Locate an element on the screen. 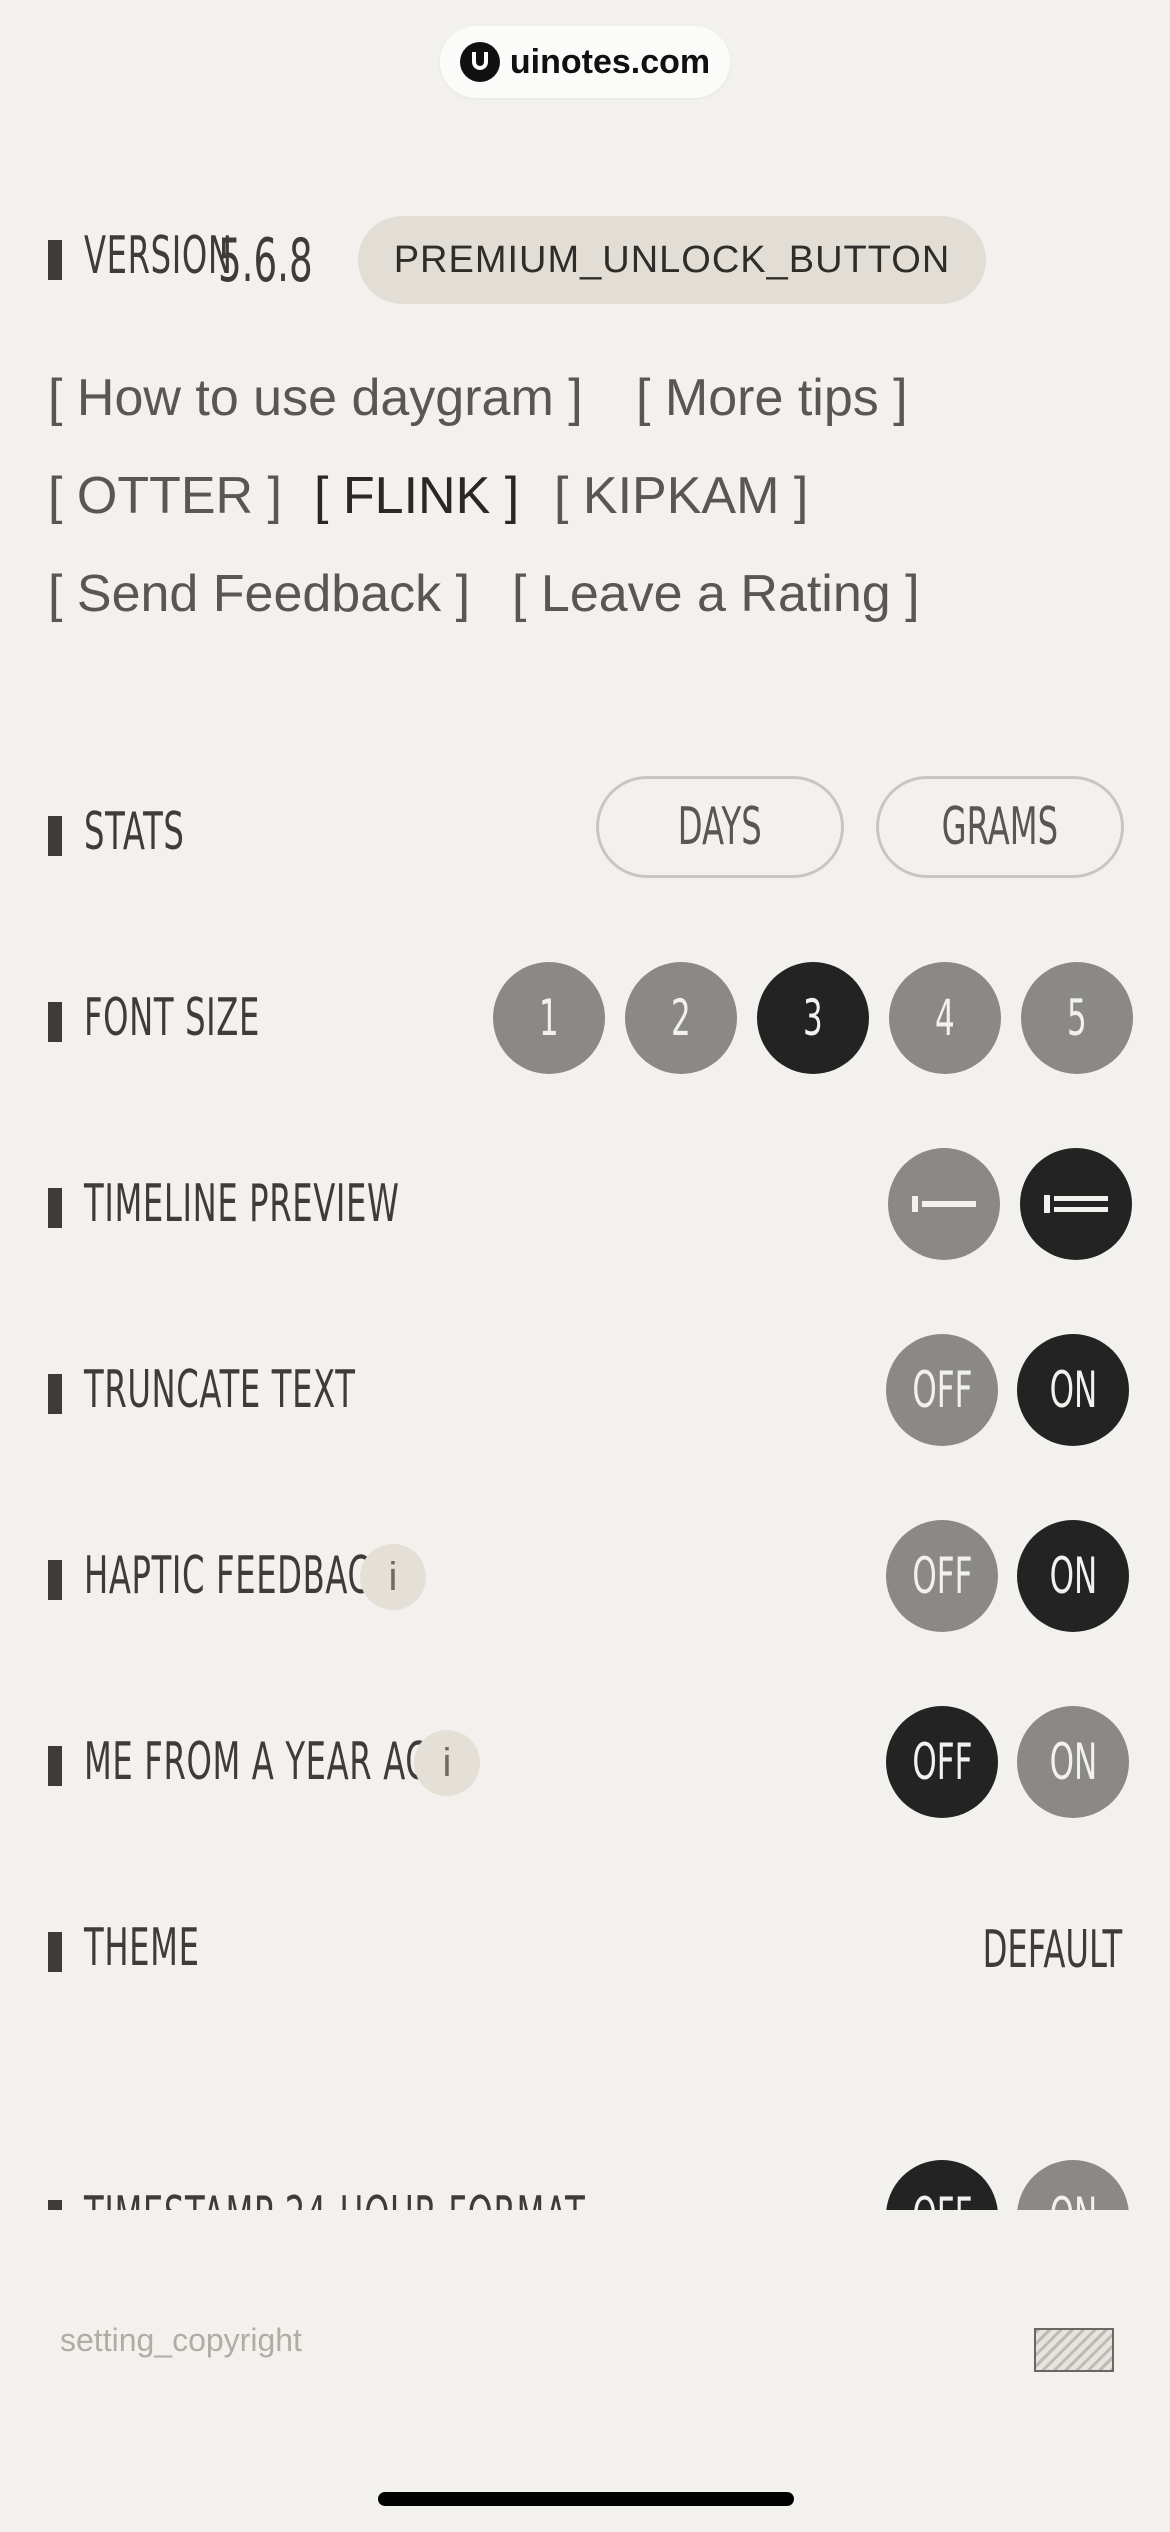  font-size-option-1: 1 is located at coordinates (549, 1018).